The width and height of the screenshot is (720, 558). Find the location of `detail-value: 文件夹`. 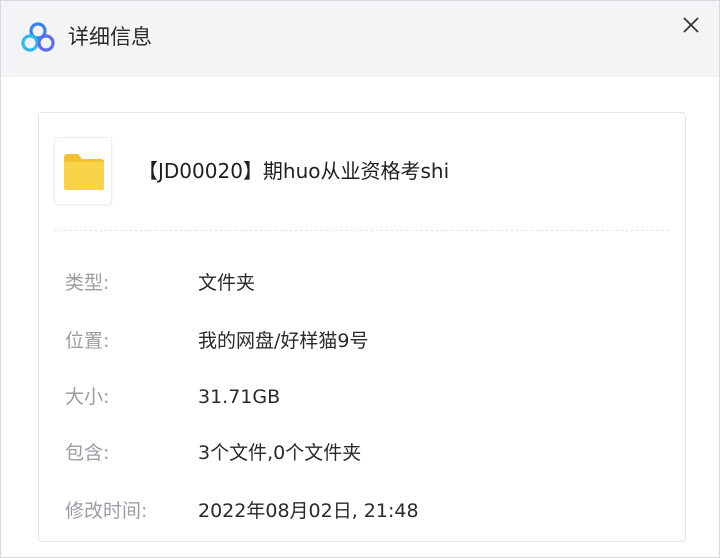

detail-value: 文件夹 is located at coordinates (227, 283).